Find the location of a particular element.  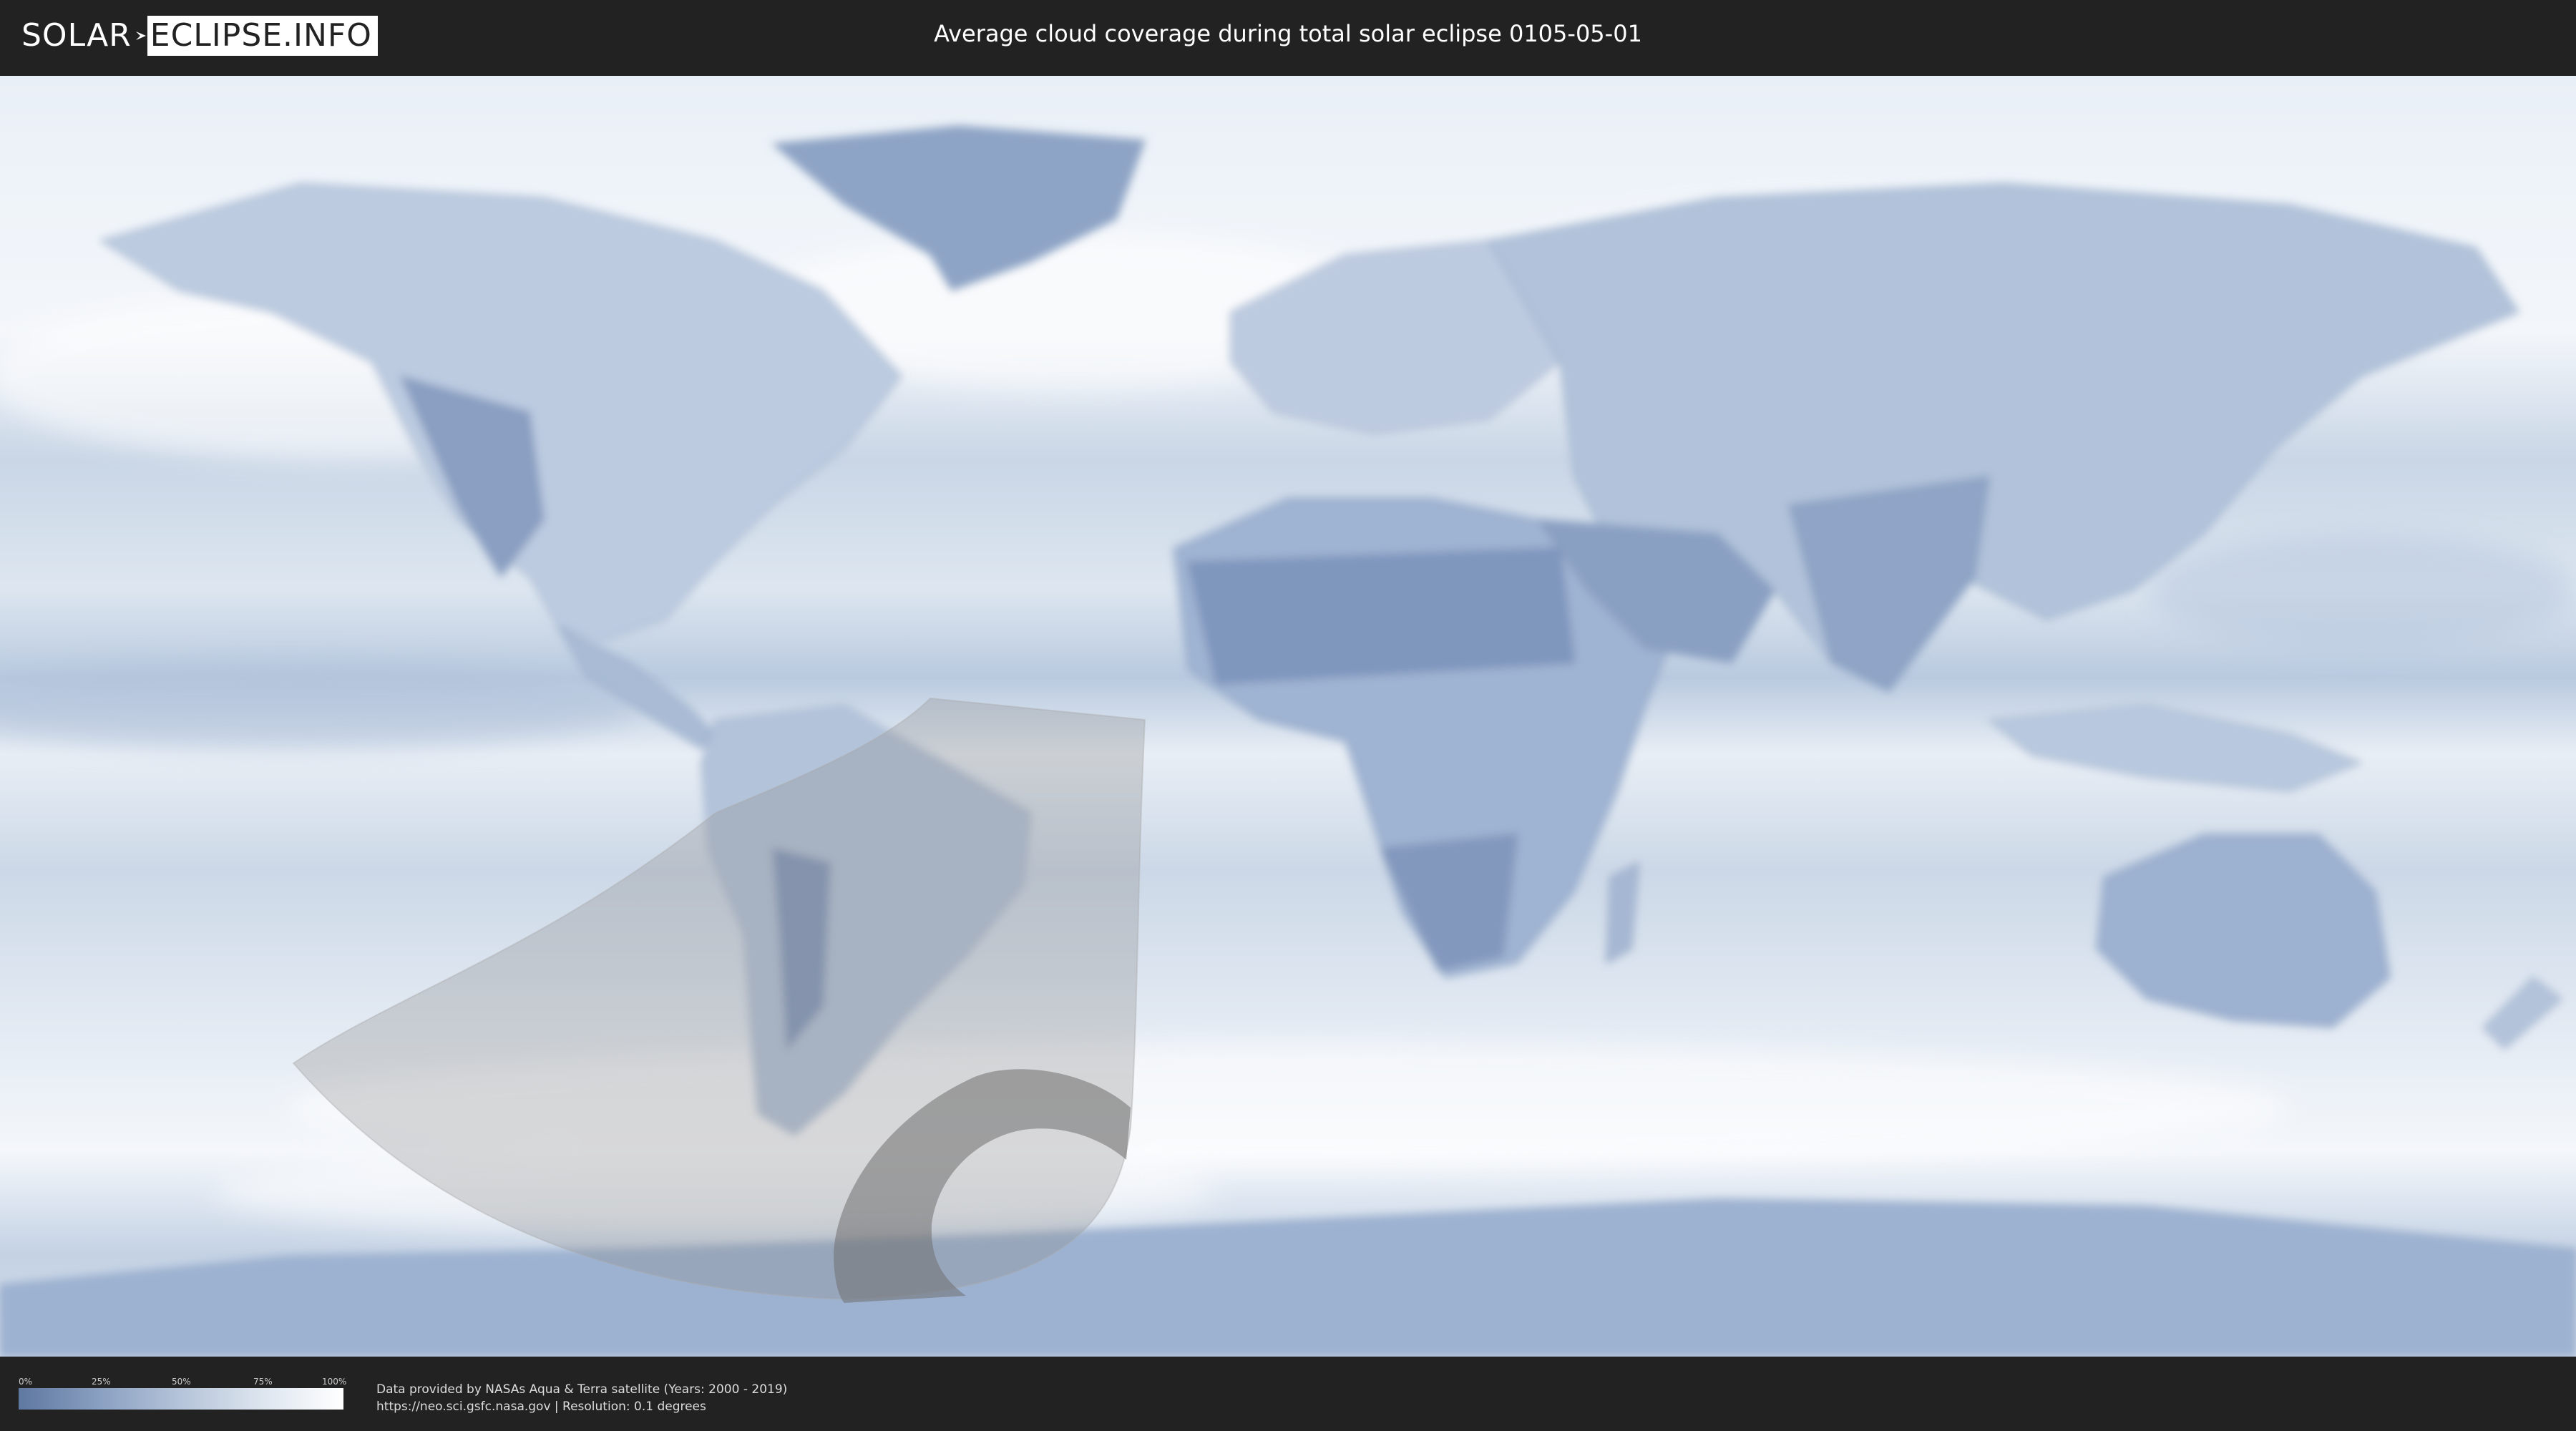

cloud-coverage-legend: 0% 25% 50% 75% 100% is located at coordinates (183, 1393).